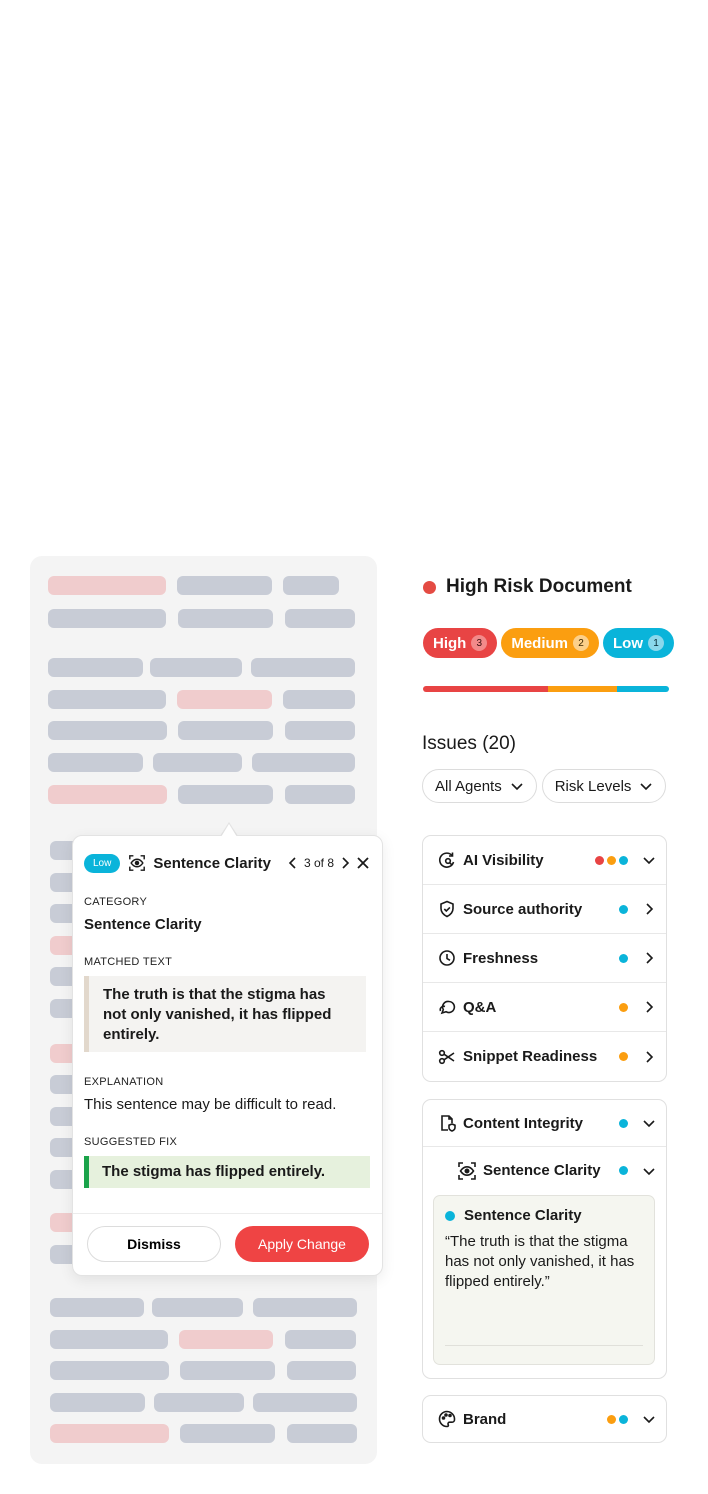 The width and height of the screenshot is (708, 1494). What do you see at coordinates (154, 1244) in the screenshot?
I see `dismiss-button: Dismiss` at bounding box center [154, 1244].